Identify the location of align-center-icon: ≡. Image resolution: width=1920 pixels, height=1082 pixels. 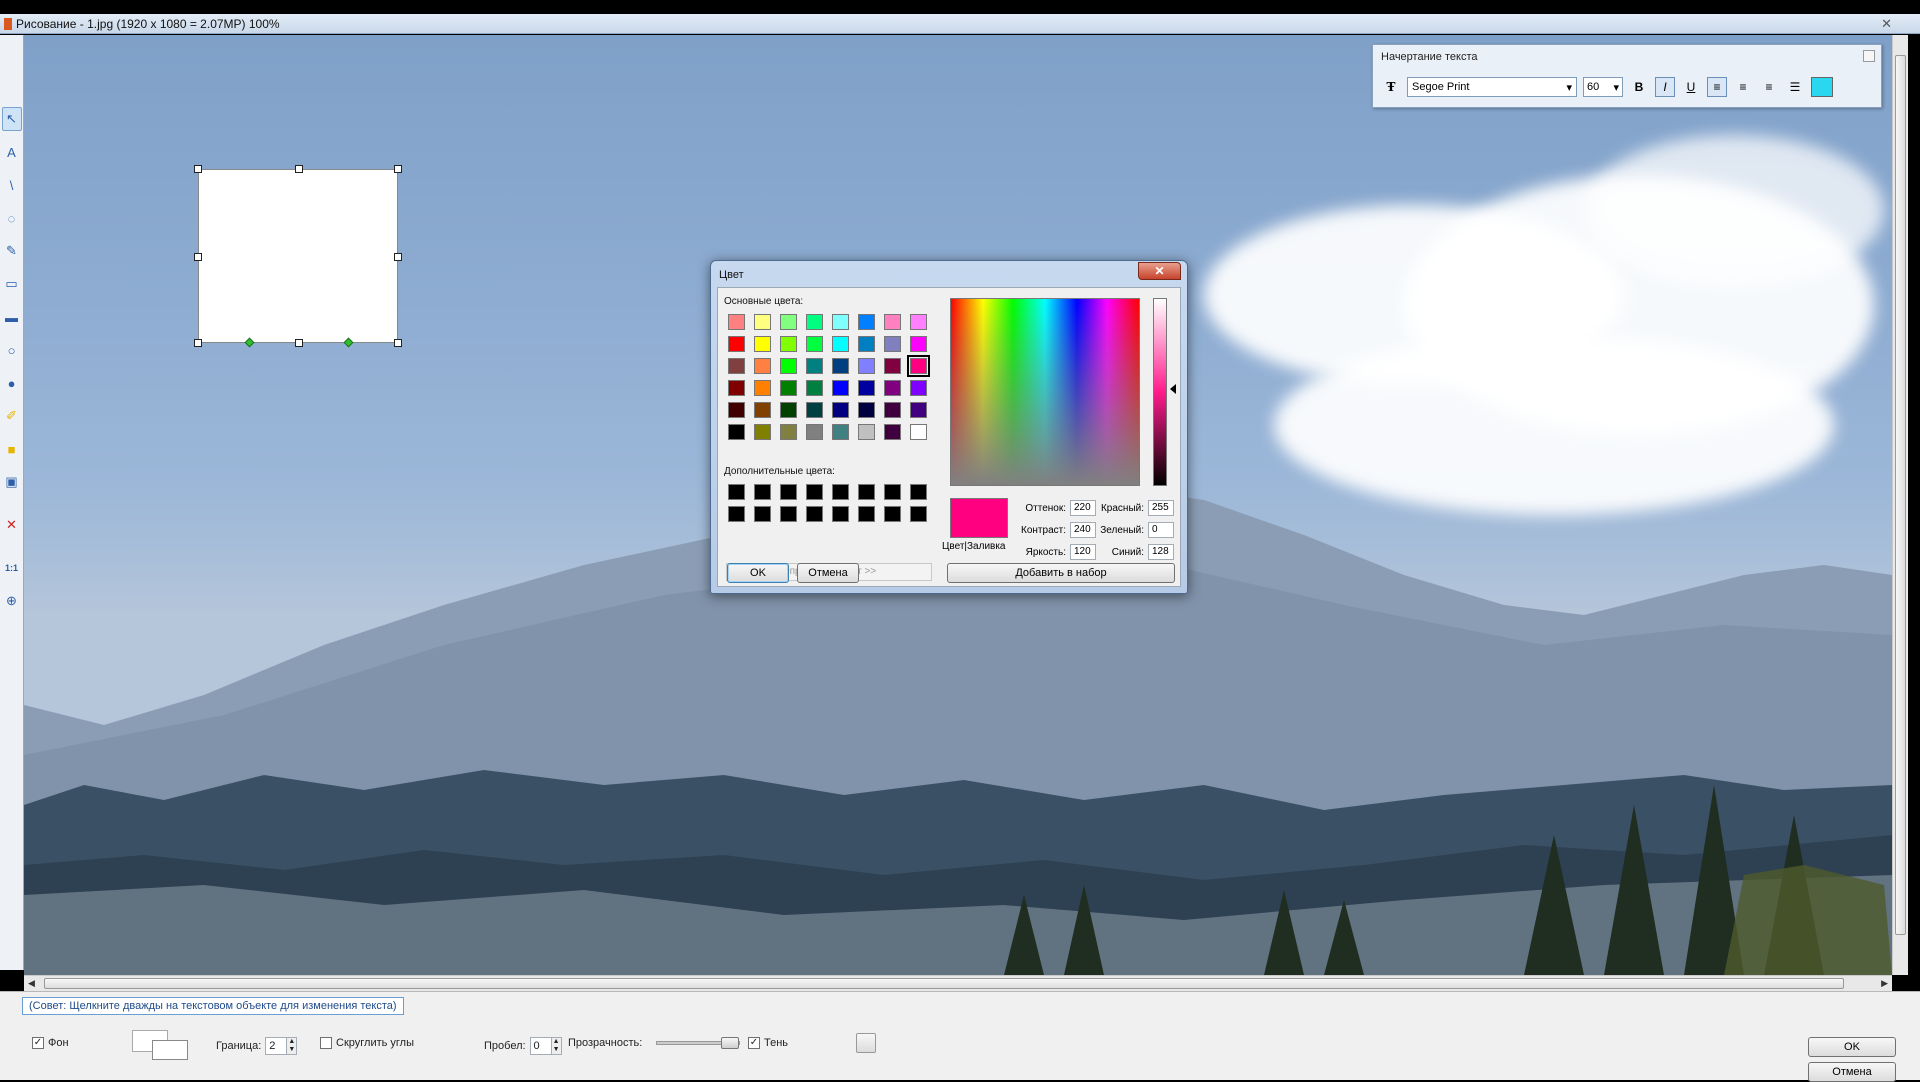
(1743, 87).